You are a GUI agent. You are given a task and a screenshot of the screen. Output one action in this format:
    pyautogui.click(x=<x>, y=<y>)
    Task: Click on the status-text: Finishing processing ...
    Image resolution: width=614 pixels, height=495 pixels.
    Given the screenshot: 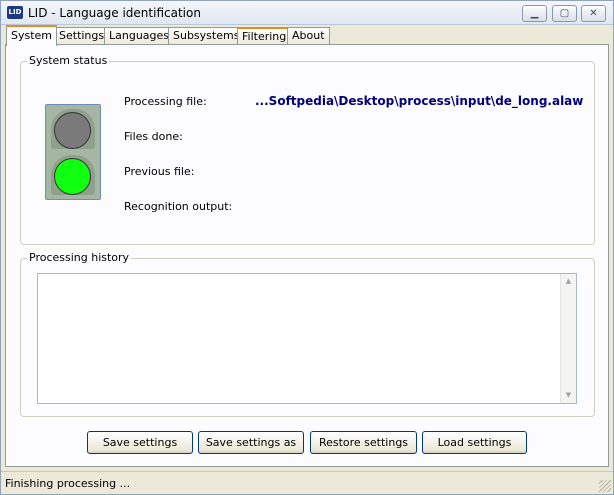 What is the action you would take?
    pyautogui.click(x=68, y=483)
    